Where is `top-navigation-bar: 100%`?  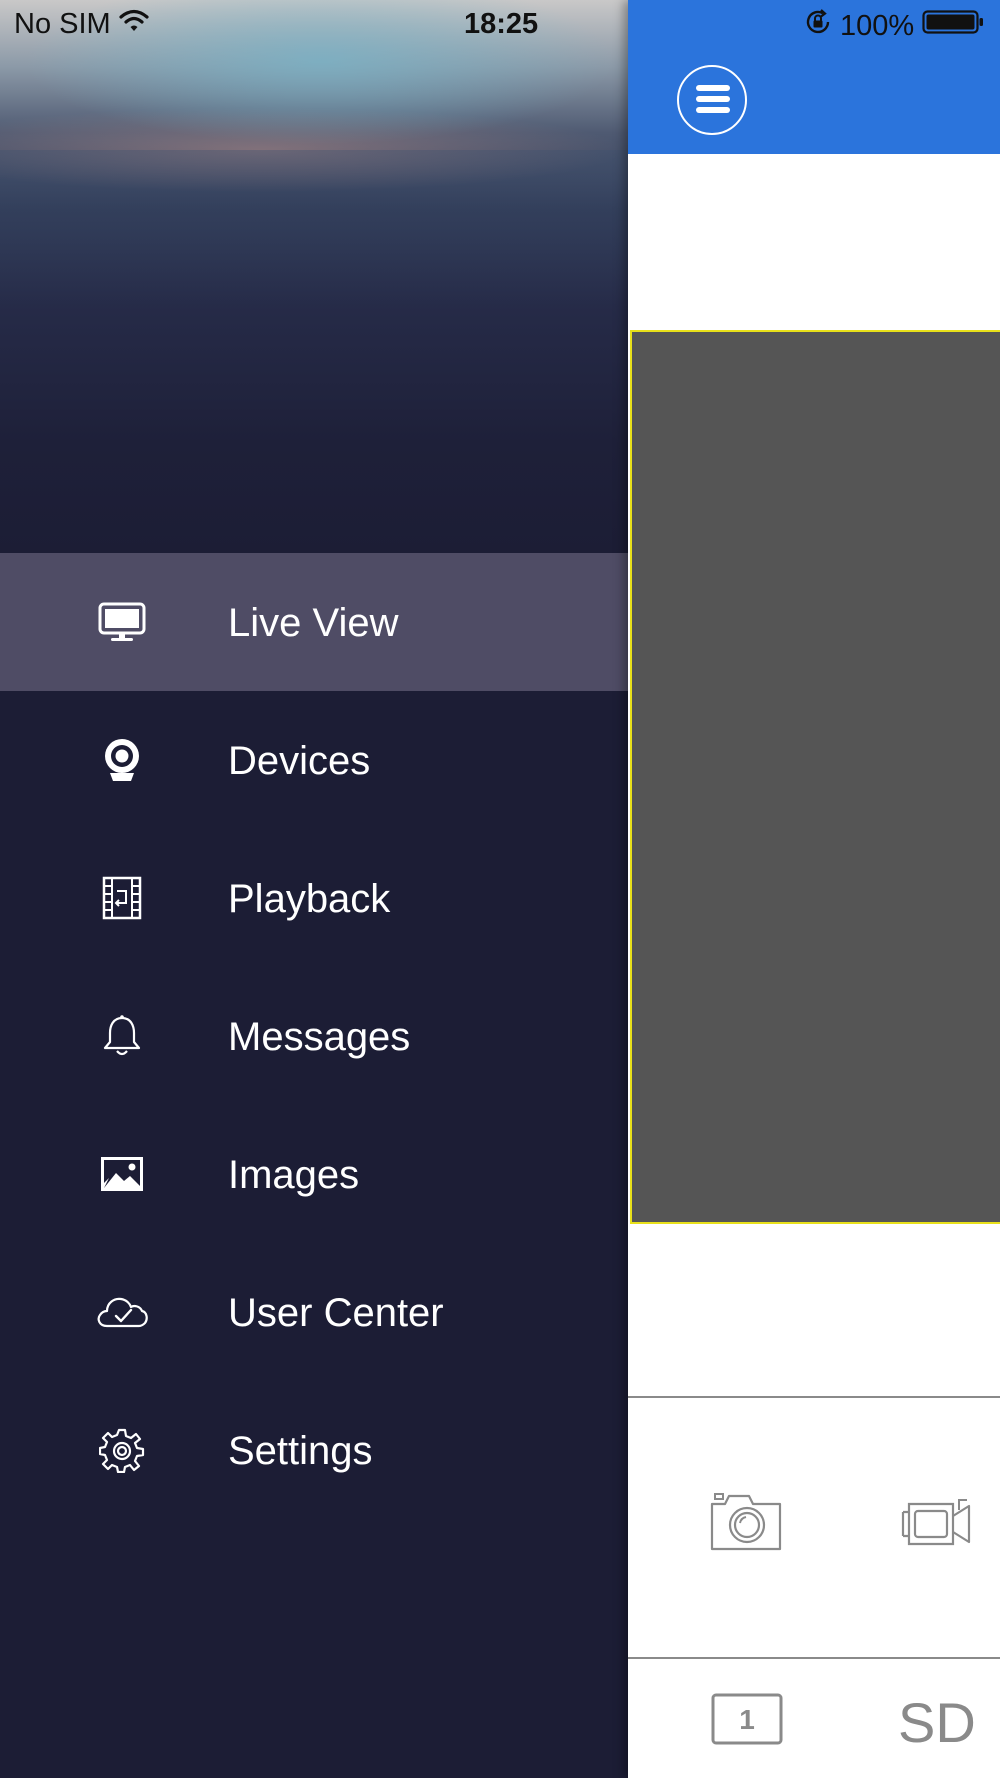 top-navigation-bar: 100% is located at coordinates (814, 77).